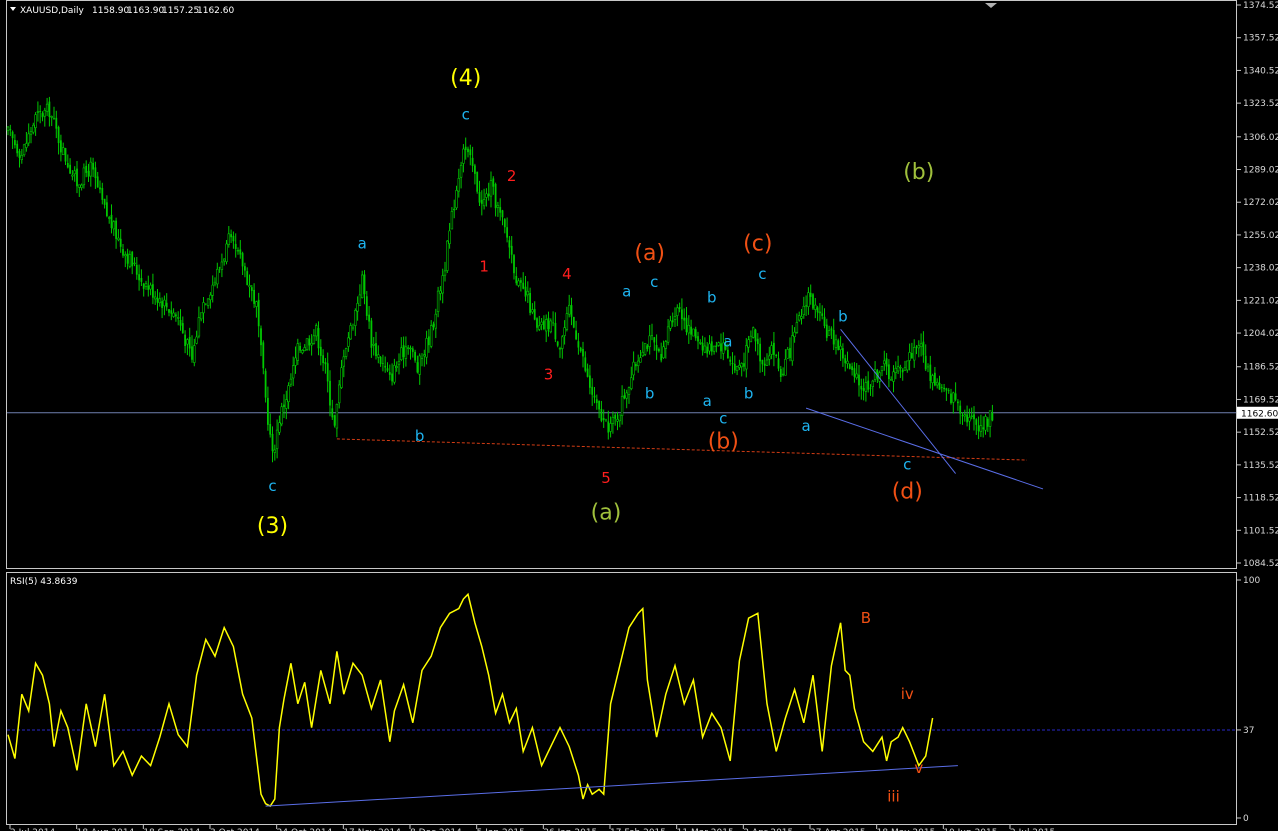 The width and height of the screenshot is (1278, 831). What do you see at coordinates (606, 513) in the screenshot?
I see `wave-label: (a)` at bounding box center [606, 513].